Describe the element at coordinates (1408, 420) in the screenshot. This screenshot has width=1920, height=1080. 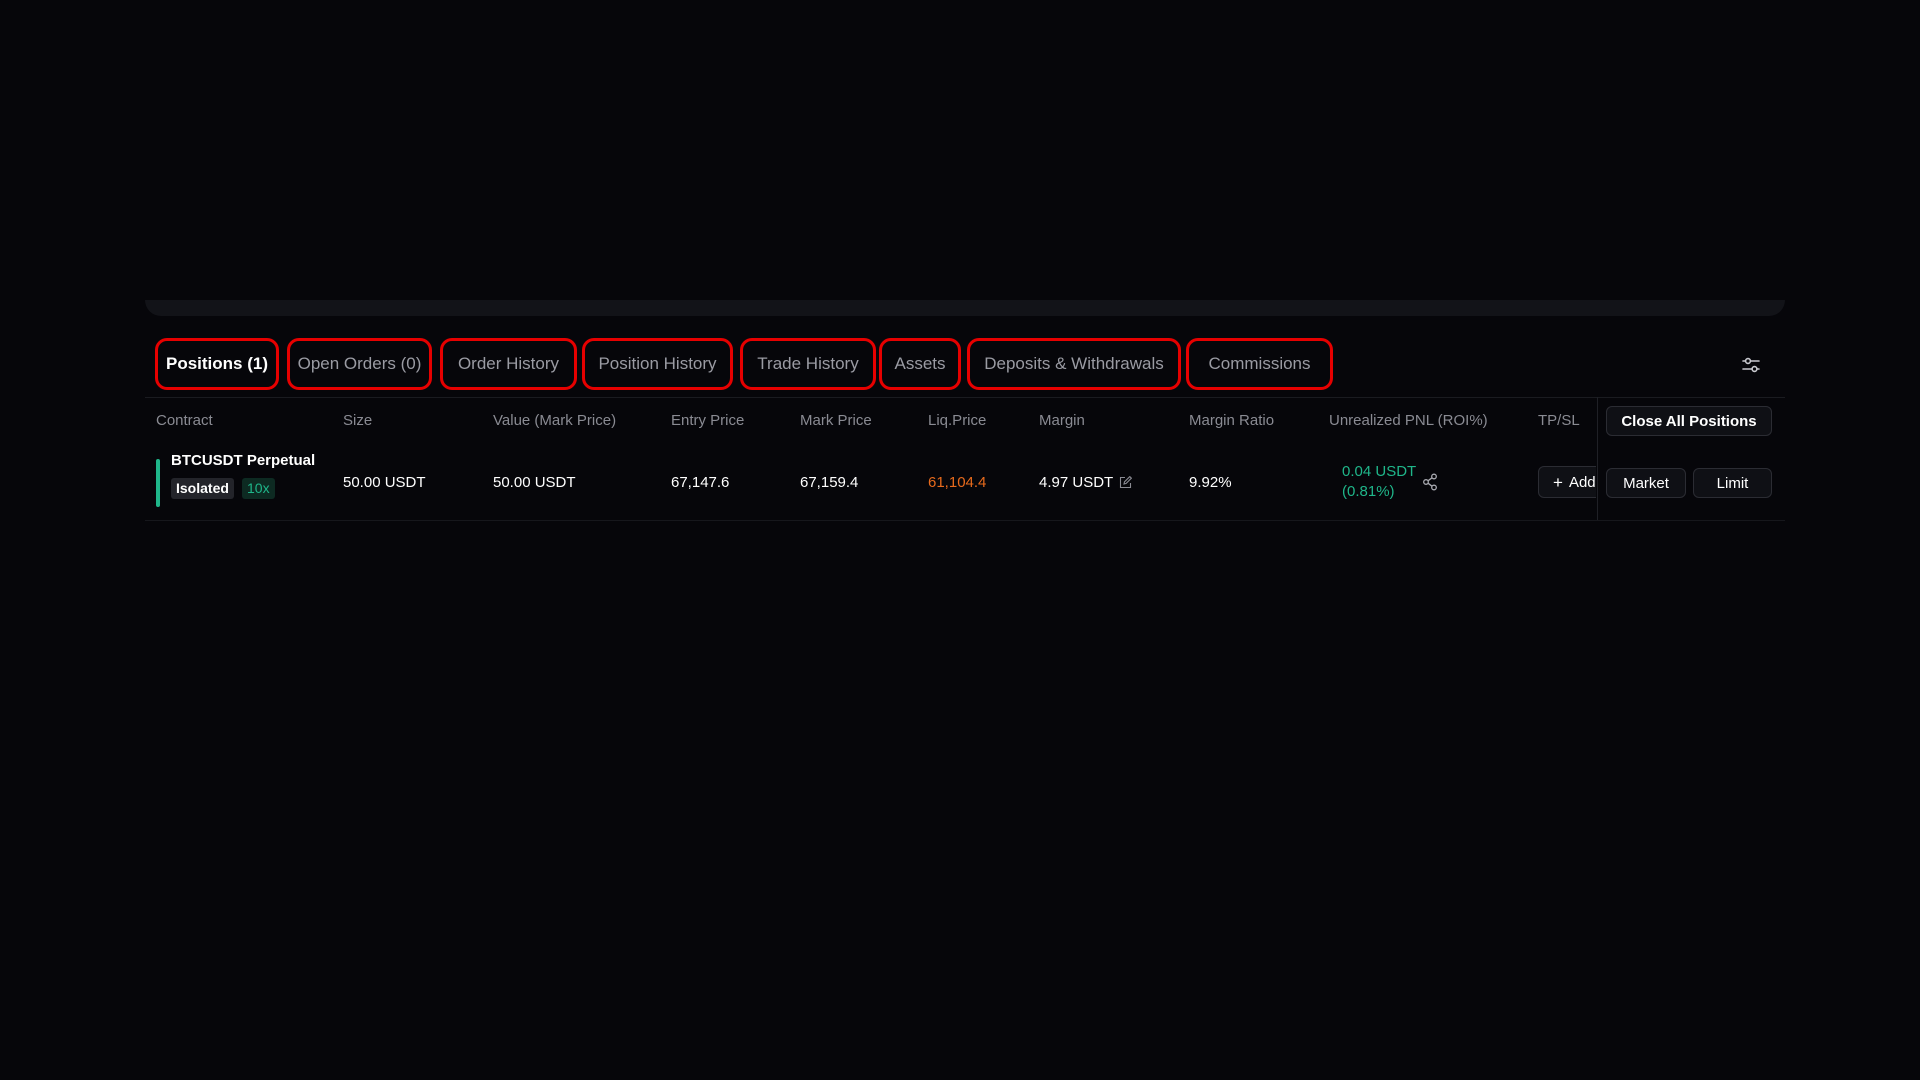
I see `header-unrealized-pnl: Unrealized PNL (ROI%)` at that location.